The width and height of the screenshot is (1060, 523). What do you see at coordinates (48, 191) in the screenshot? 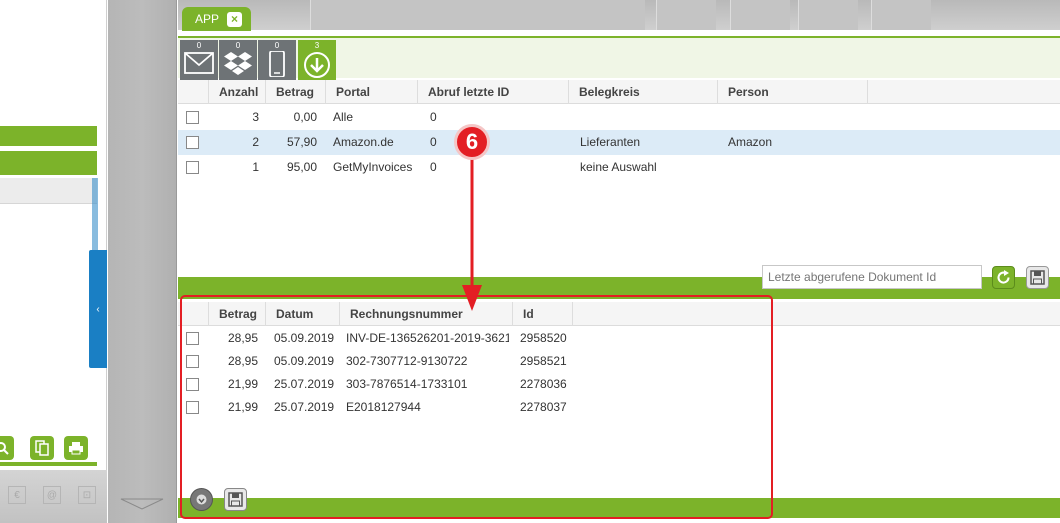
I see `left-list-header` at bounding box center [48, 191].